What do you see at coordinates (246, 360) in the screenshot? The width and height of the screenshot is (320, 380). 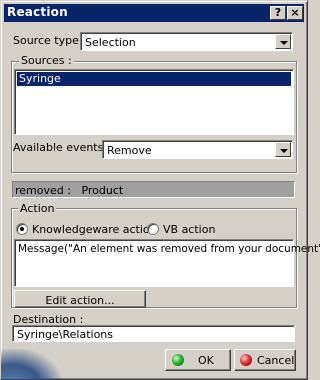 I see `red-ball-icon` at bounding box center [246, 360].